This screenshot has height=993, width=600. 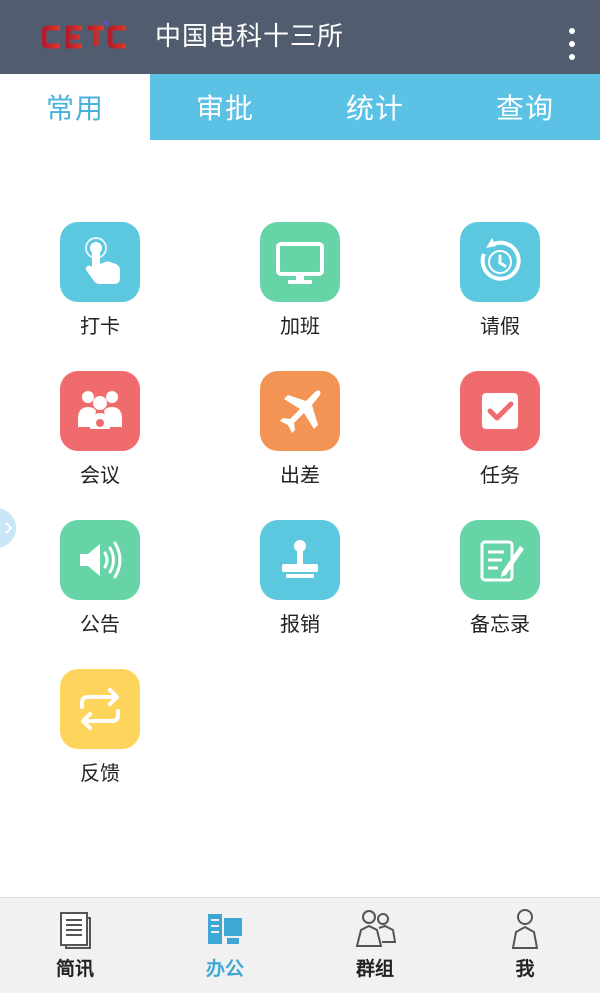 What do you see at coordinates (300, 326) in the screenshot?
I see `app-label: 加班` at bounding box center [300, 326].